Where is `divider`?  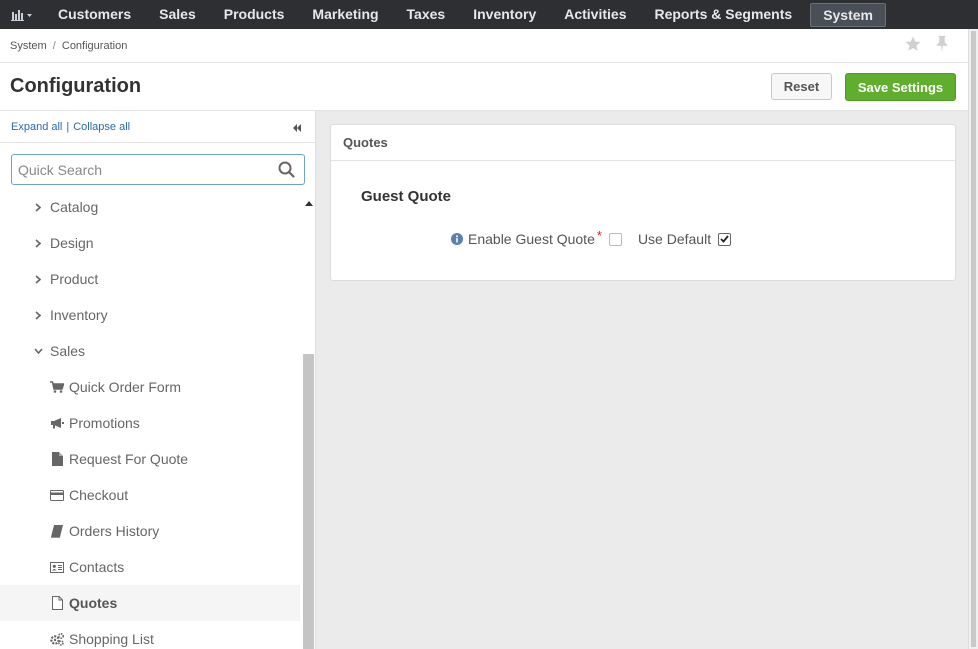
divider is located at coordinates (157, 142).